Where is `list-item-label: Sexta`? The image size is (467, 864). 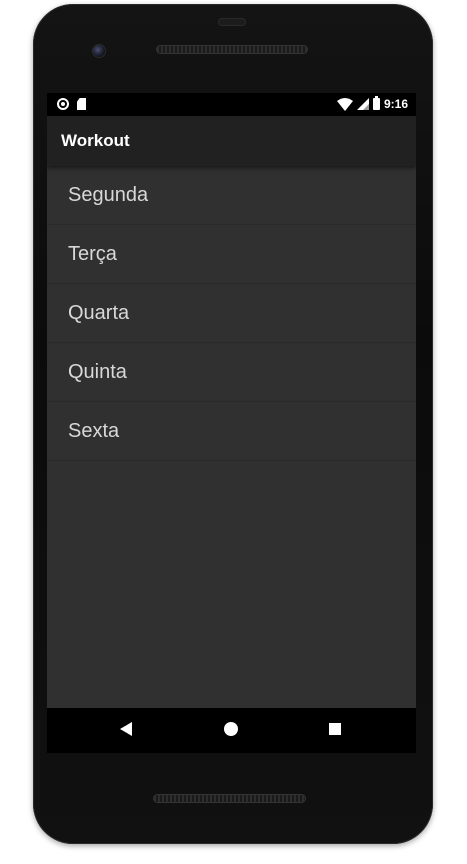 list-item-label: Sexta is located at coordinates (94, 430).